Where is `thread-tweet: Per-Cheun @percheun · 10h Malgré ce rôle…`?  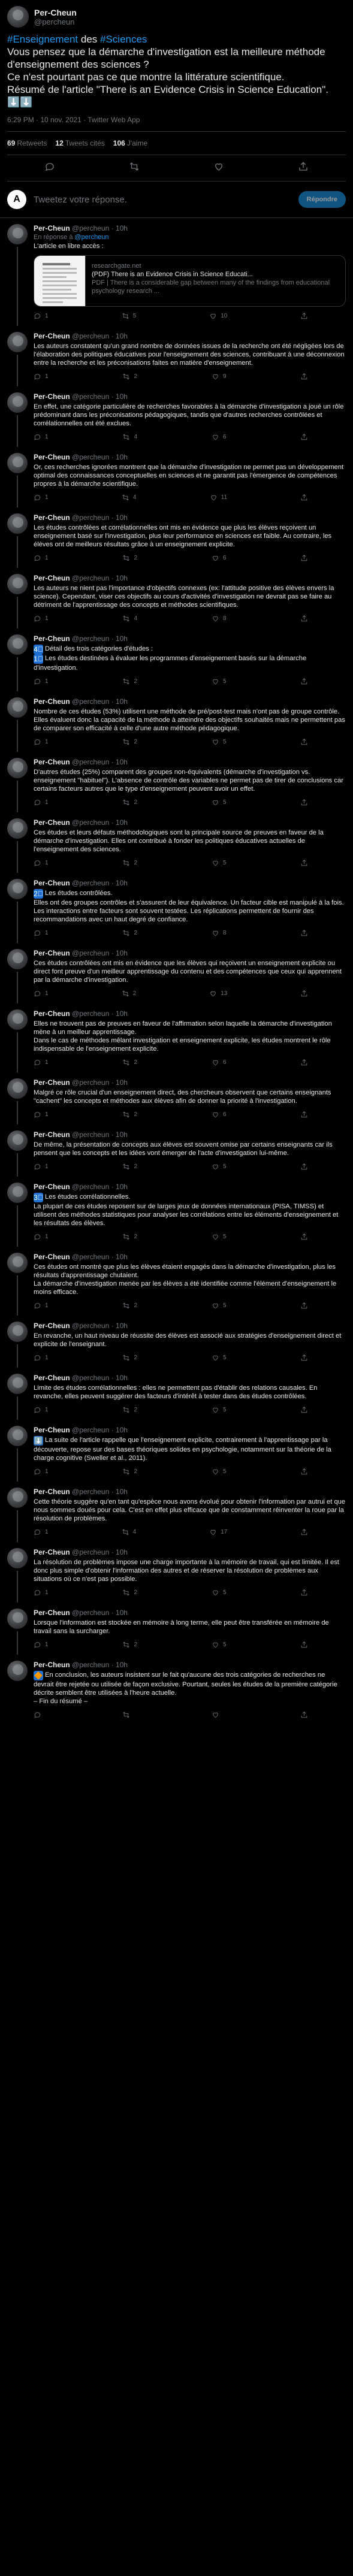
thread-tweet: Per-Cheun @percheun · 10h Malgré ce rôle… is located at coordinates (176, 1098).